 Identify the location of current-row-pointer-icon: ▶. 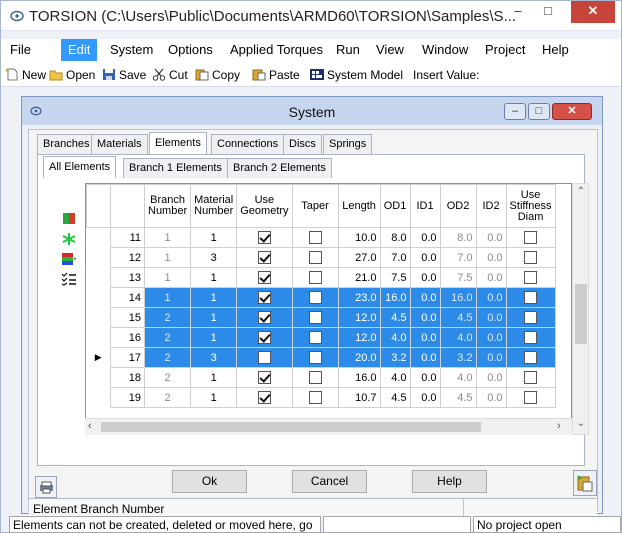
(98, 357).